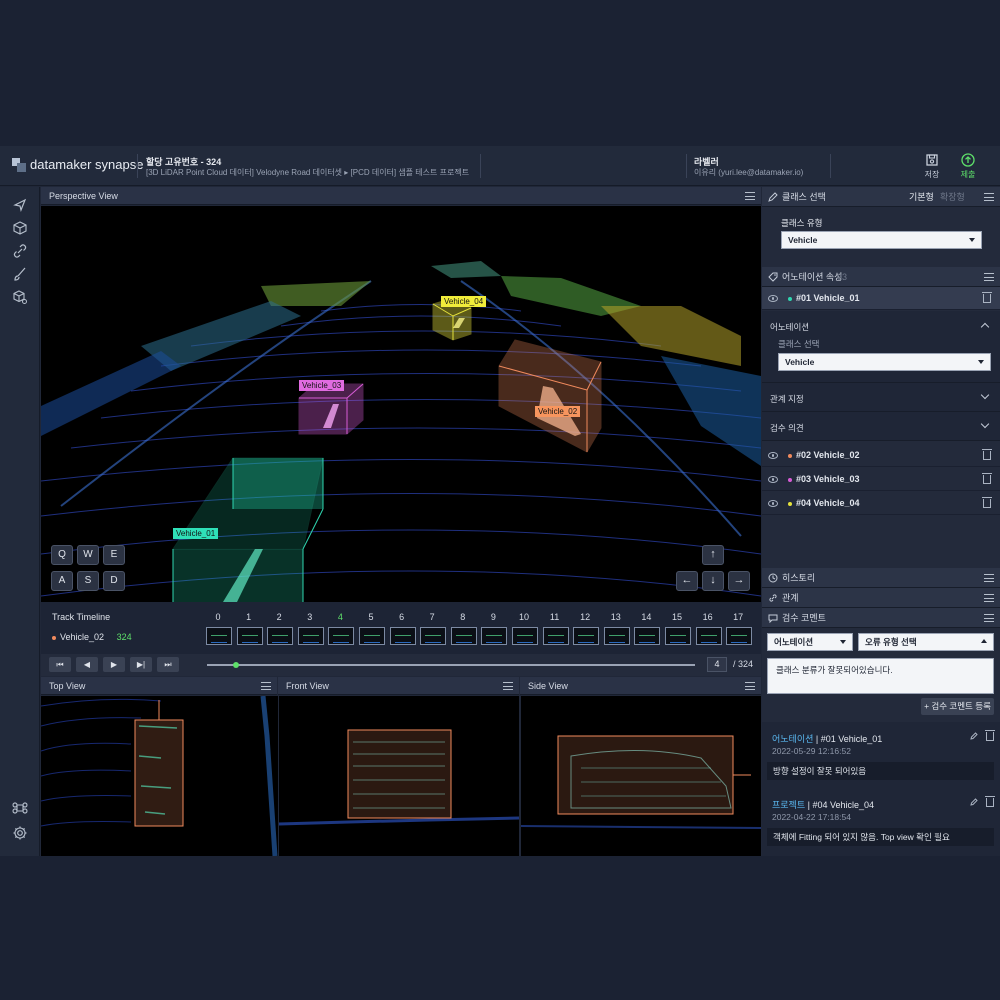 Image resolution: width=1000 pixels, height=1000 pixels. I want to click on arrow-up-button: ↑, so click(713, 555).